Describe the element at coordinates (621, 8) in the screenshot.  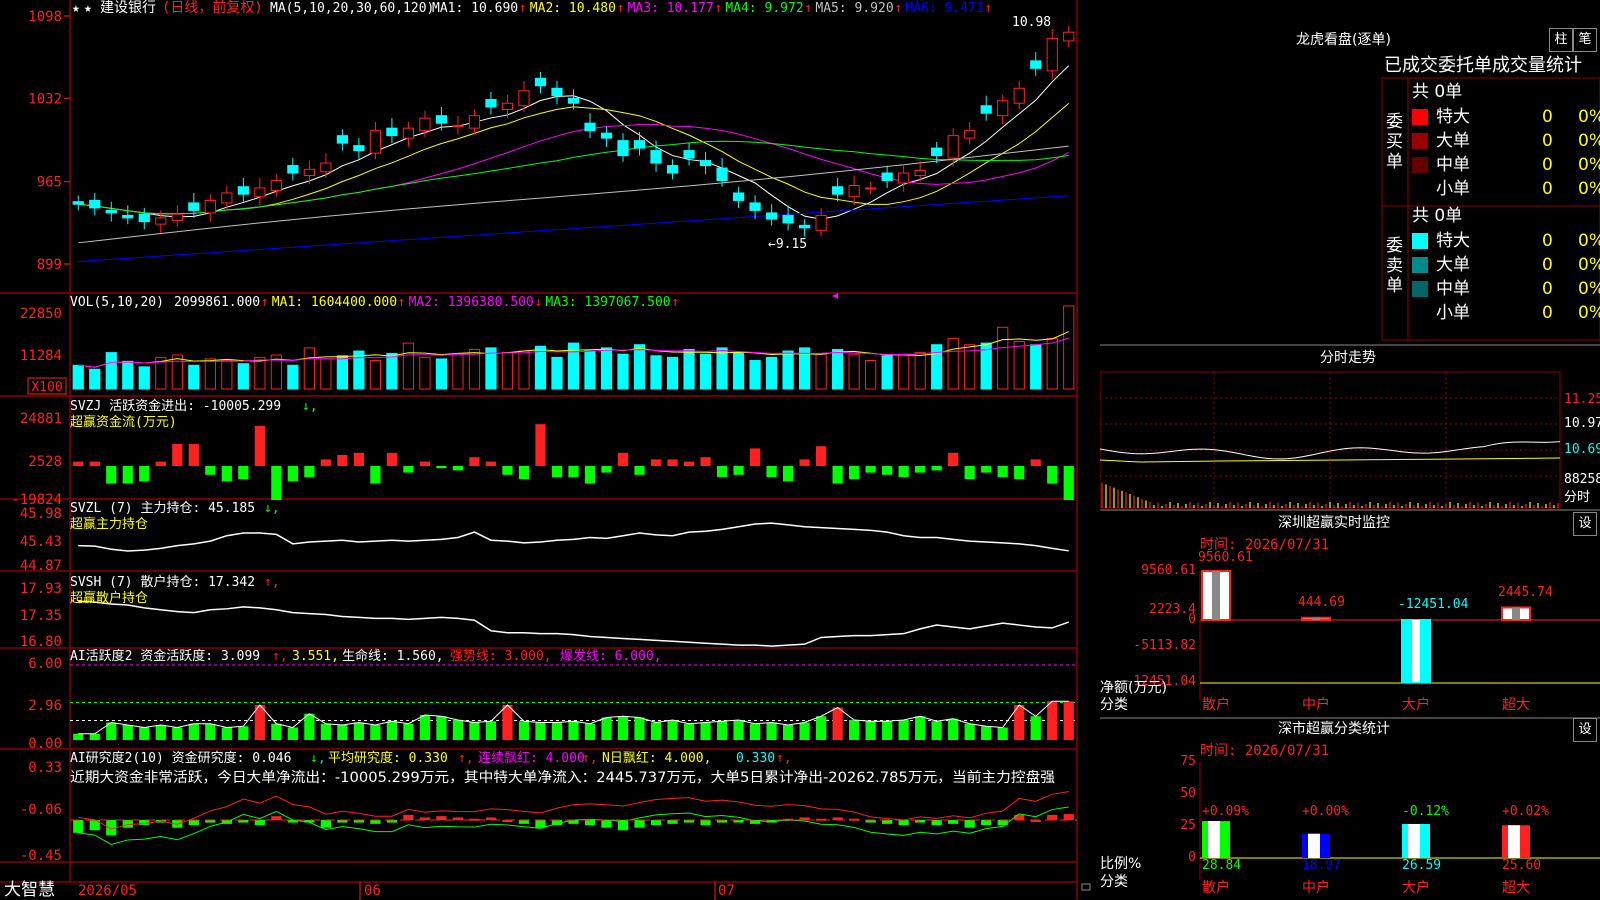
I see `ma-arrow-2: ↑` at that location.